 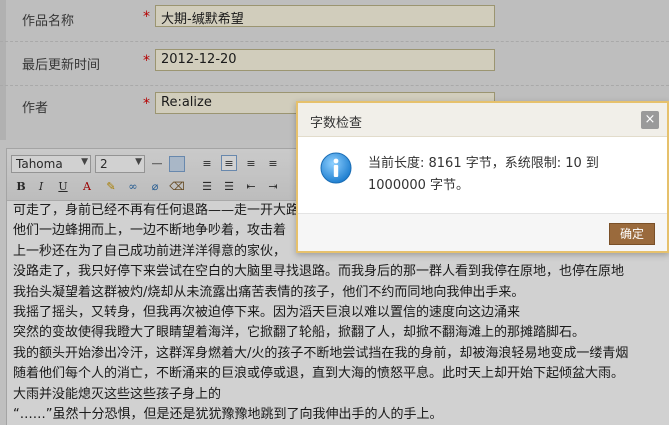 I want to click on dialog-message: 当前长度: 8161 字节，系统限制: 10 到 1000000 字节。, so click(x=483, y=174).